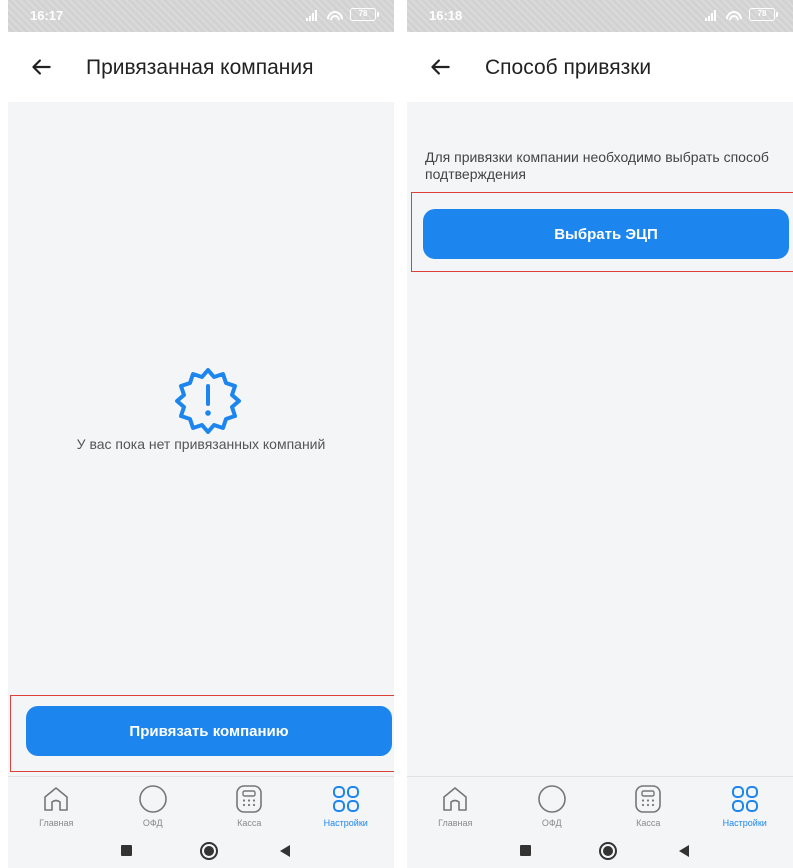 The height and width of the screenshot is (868, 793). Describe the element at coordinates (600, 16) in the screenshot. I see `status-bar: 16:18 78` at that location.